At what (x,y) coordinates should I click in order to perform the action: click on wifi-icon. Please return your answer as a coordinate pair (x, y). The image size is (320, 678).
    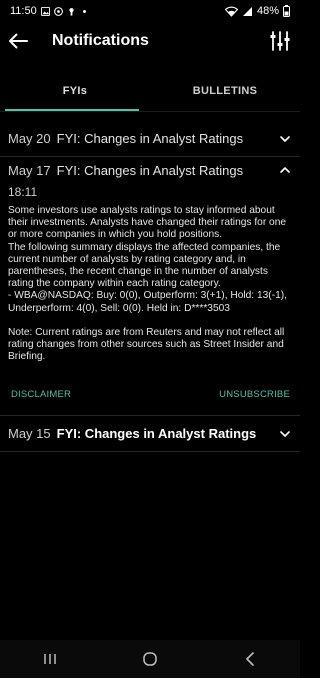
    Looking at the image, I should click on (231, 11).